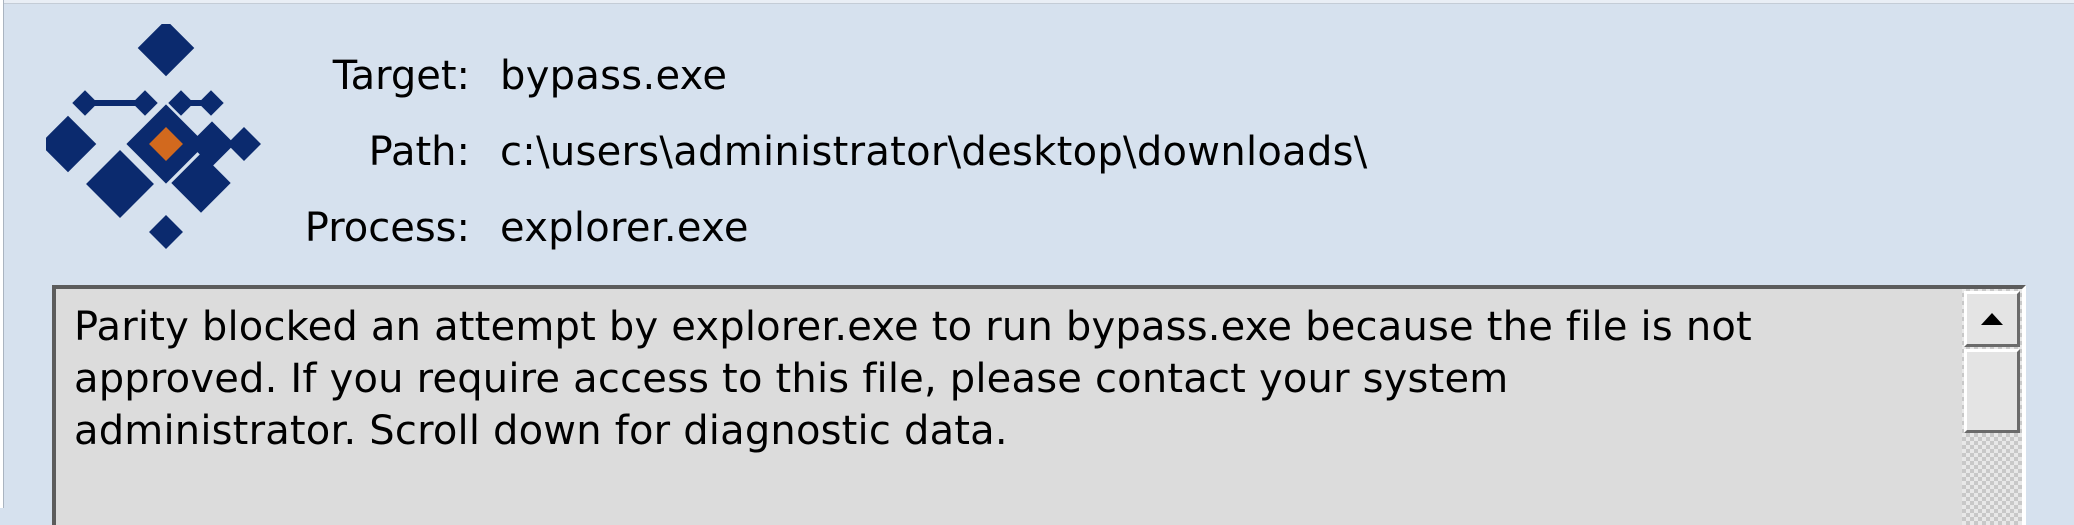 The image size is (2074, 525). What do you see at coordinates (2, 254) in the screenshot?
I see `window-left-border` at bounding box center [2, 254].